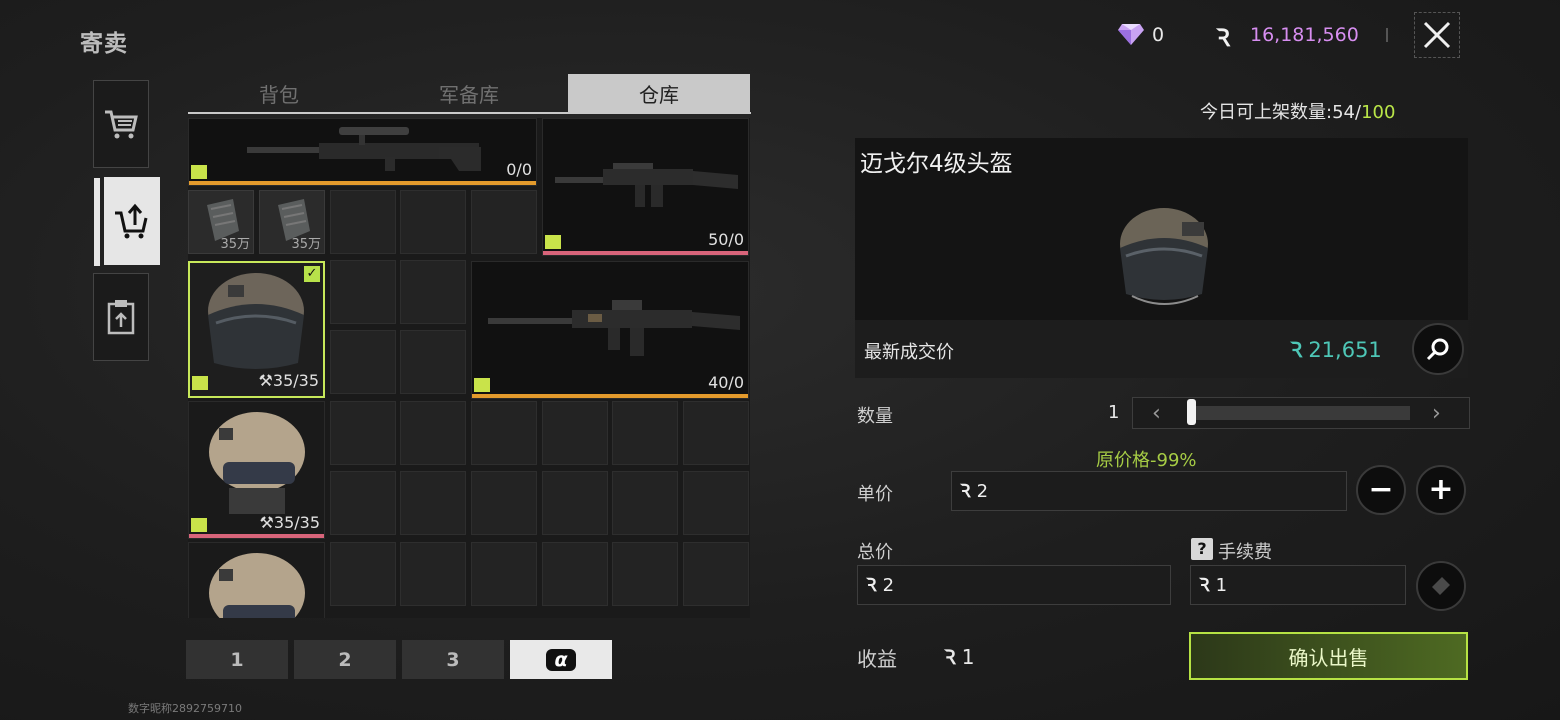 The height and width of the screenshot is (720, 1560). What do you see at coordinates (1336, 350) in the screenshot?
I see `last-price-value: Ꝛ 21,651` at bounding box center [1336, 350].